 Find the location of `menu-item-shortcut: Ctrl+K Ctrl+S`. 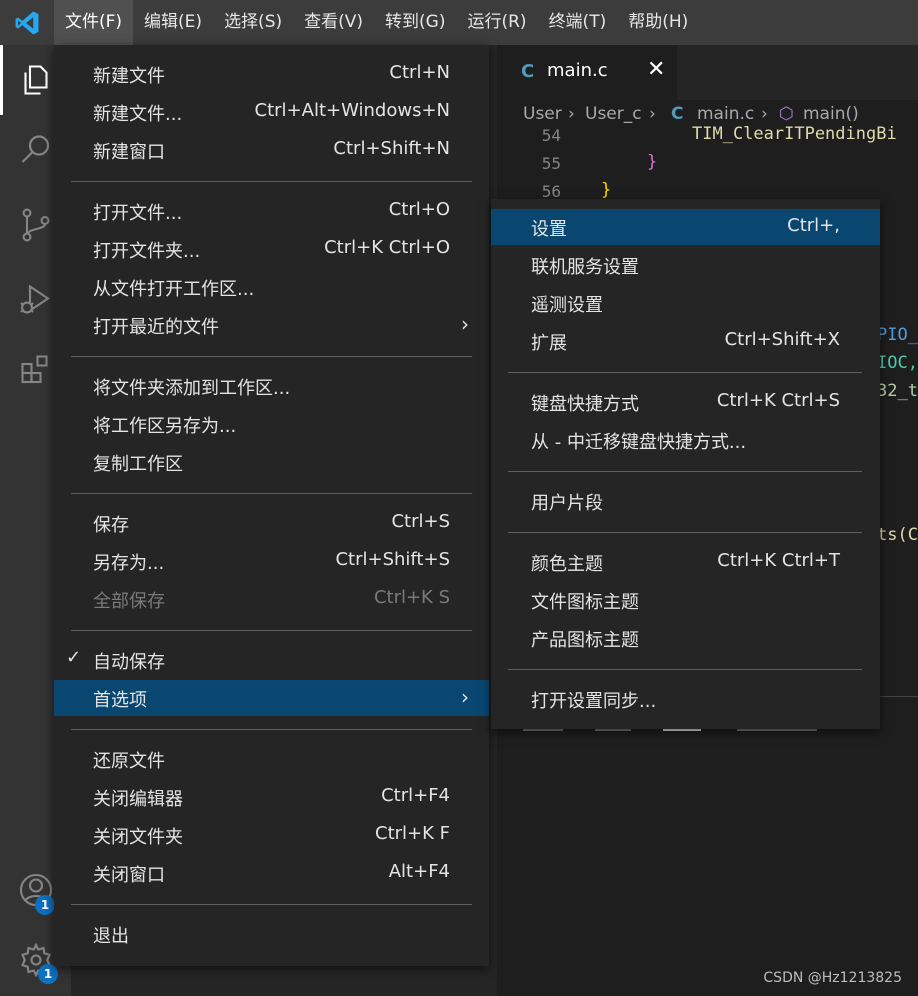

menu-item-shortcut: Ctrl+K Ctrl+S is located at coordinates (778, 400).